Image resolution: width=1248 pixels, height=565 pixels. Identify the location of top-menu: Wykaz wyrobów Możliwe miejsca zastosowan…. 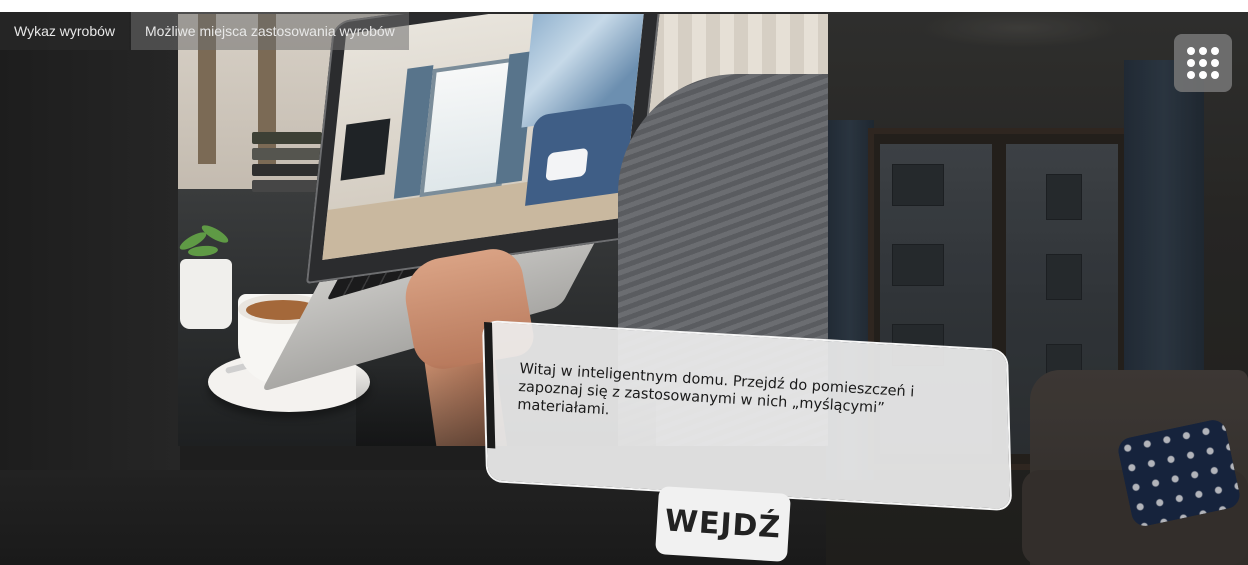
(204, 31).